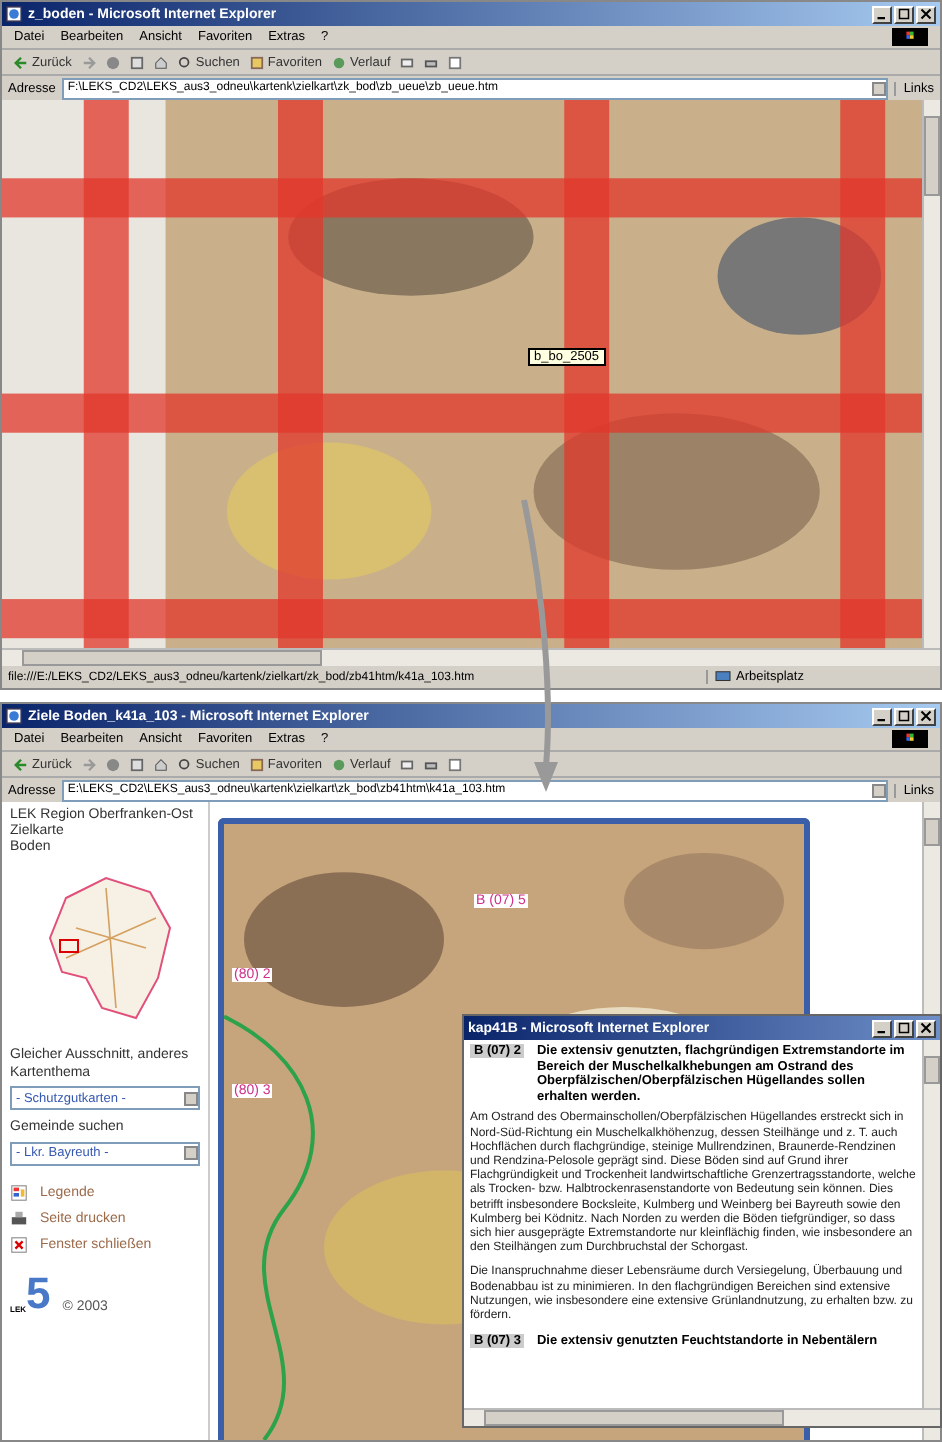  Describe the element at coordinates (19, 1244) in the screenshot. I see `close-window-icon` at that location.